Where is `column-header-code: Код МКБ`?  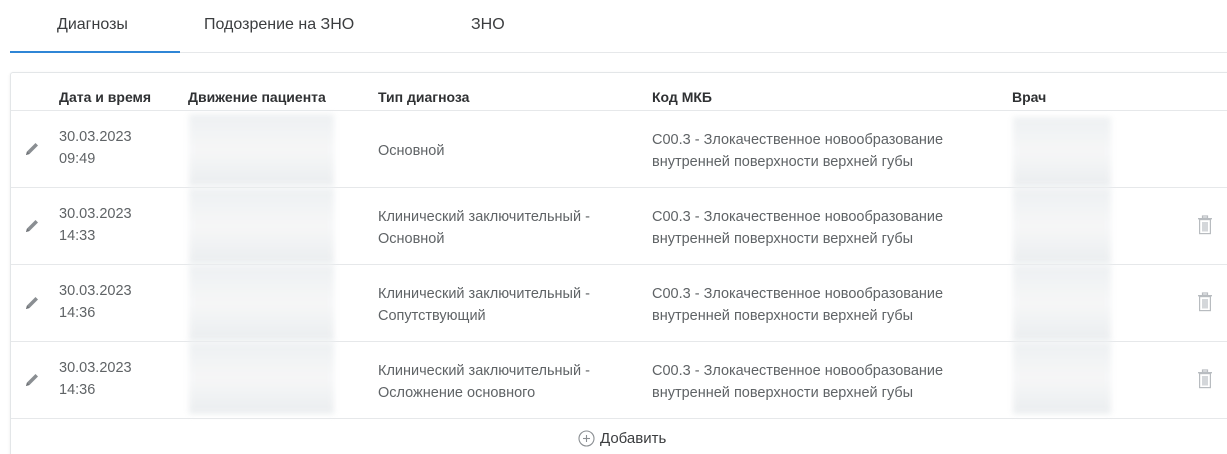
column-header-code: Код МКБ is located at coordinates (682, 97).